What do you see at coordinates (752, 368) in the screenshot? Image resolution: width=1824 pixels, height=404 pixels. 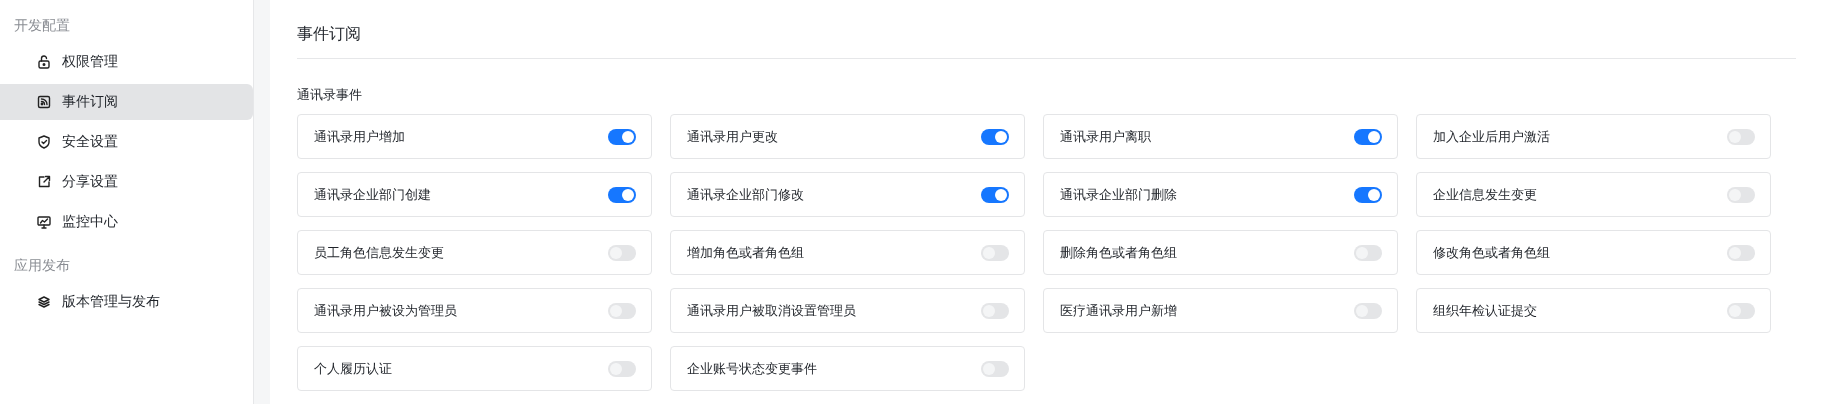 I see `event-label: 企业账号状态变更事件` at bounding box center [752, 368].